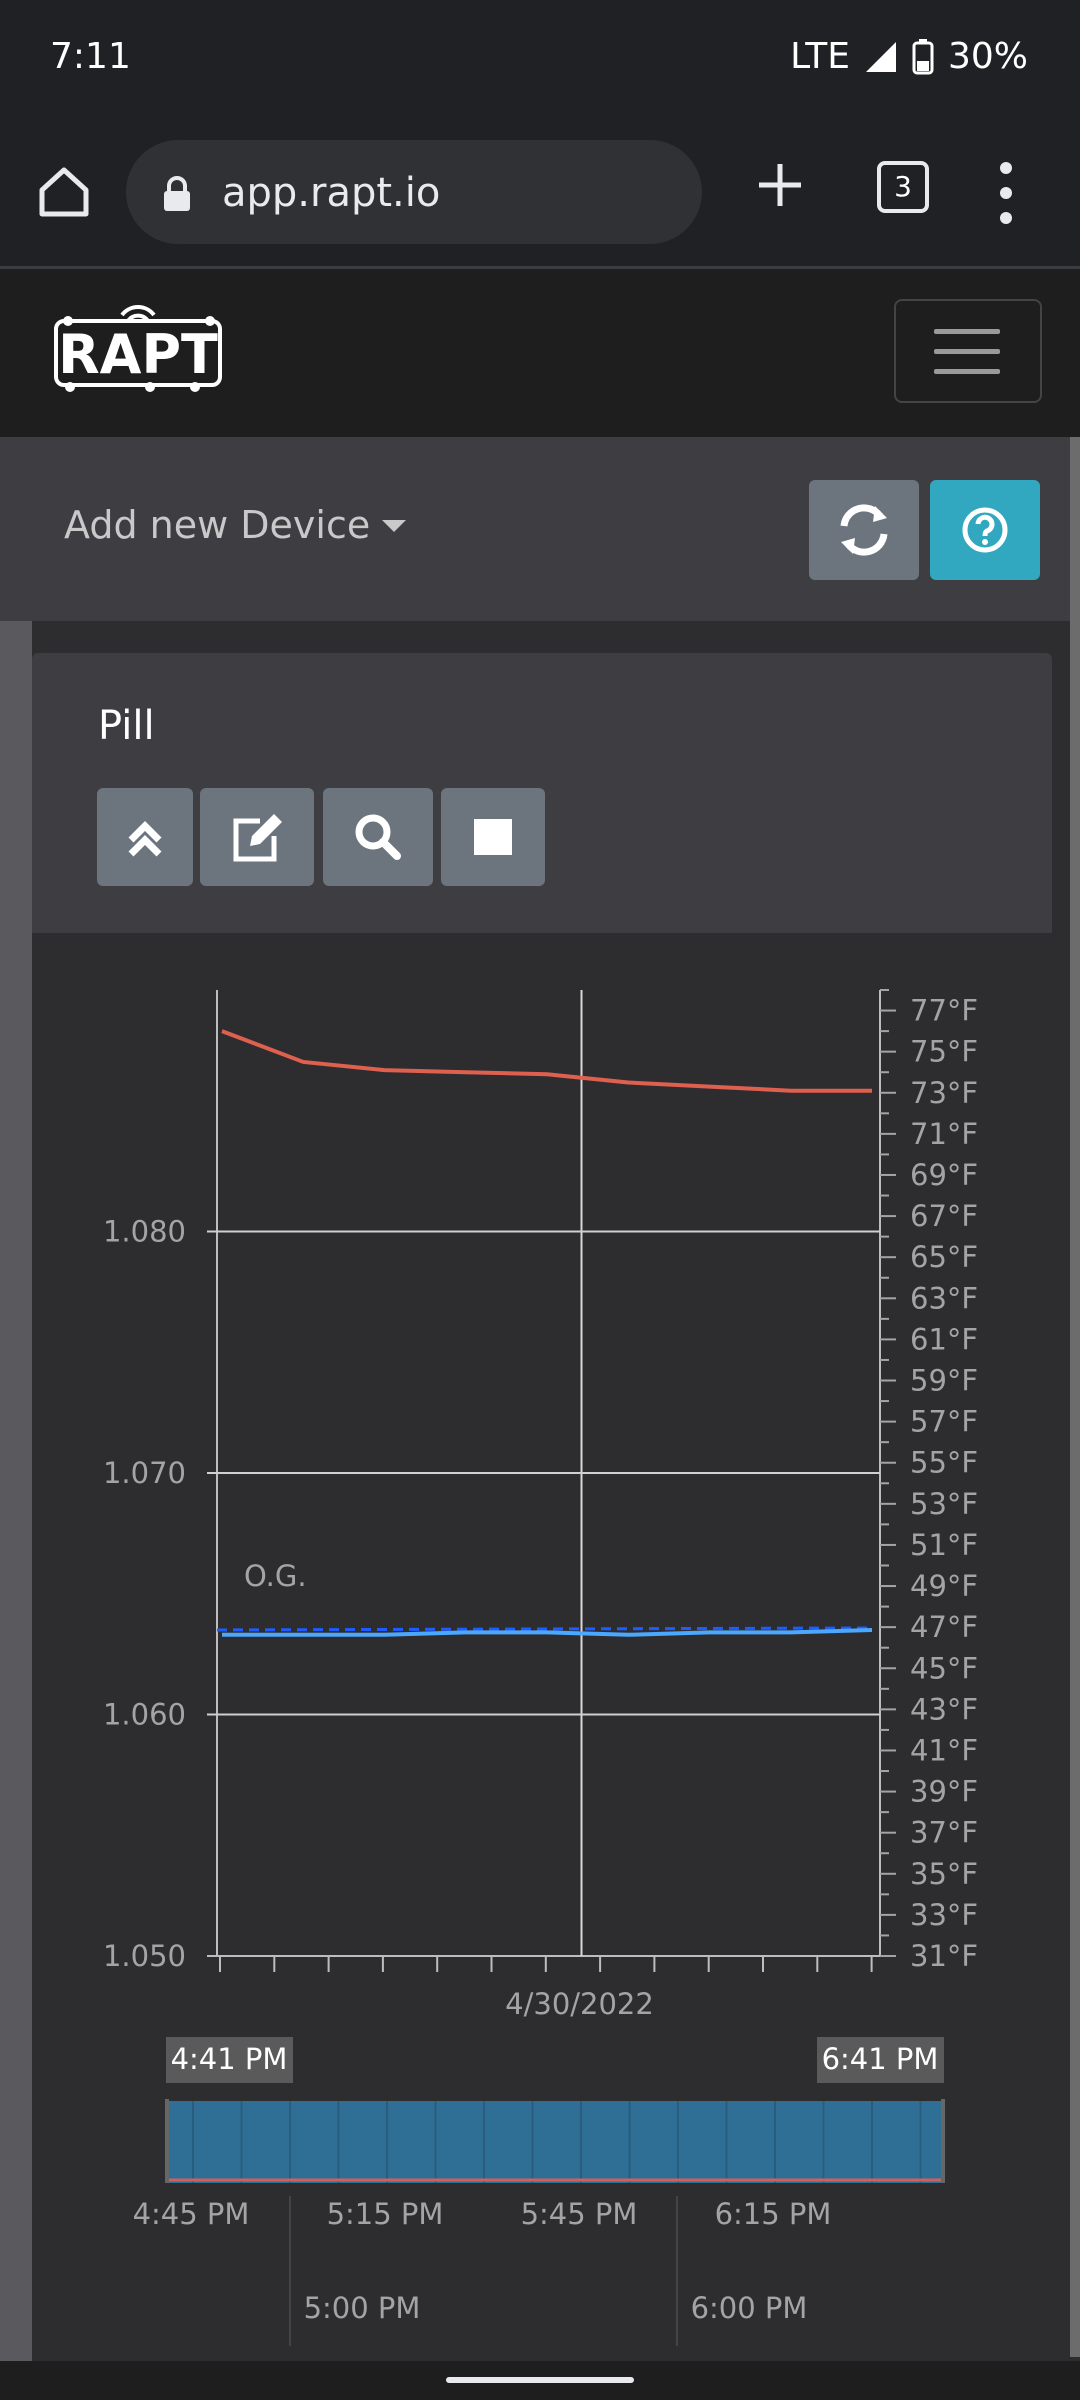 Image resolution: width=1080 pixels, height=2400 pixels. I want to click on navigator-major-label: 5:00 PM, so click(362, 2308).